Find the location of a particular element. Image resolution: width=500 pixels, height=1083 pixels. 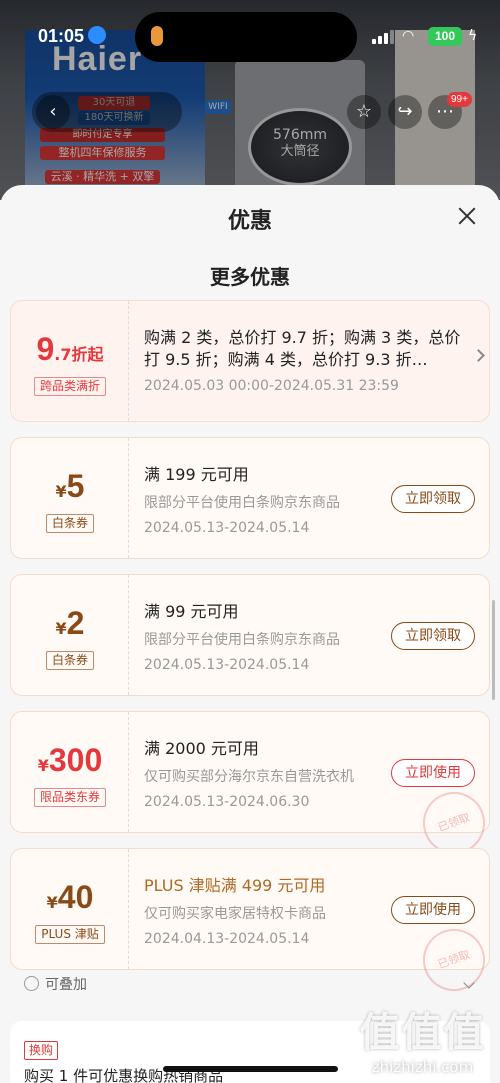

chevron-right-icon is located at coordinates (478, 355).